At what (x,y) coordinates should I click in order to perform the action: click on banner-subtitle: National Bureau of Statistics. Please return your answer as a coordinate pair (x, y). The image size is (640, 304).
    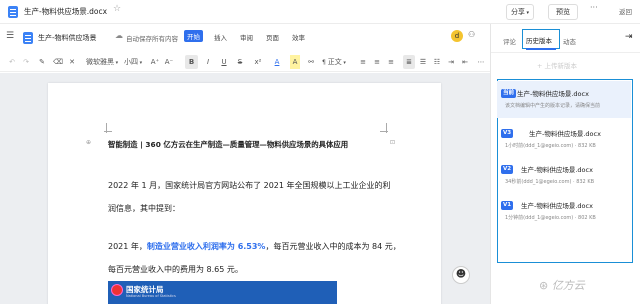
    Looking at the image, I should click on (151, 296).